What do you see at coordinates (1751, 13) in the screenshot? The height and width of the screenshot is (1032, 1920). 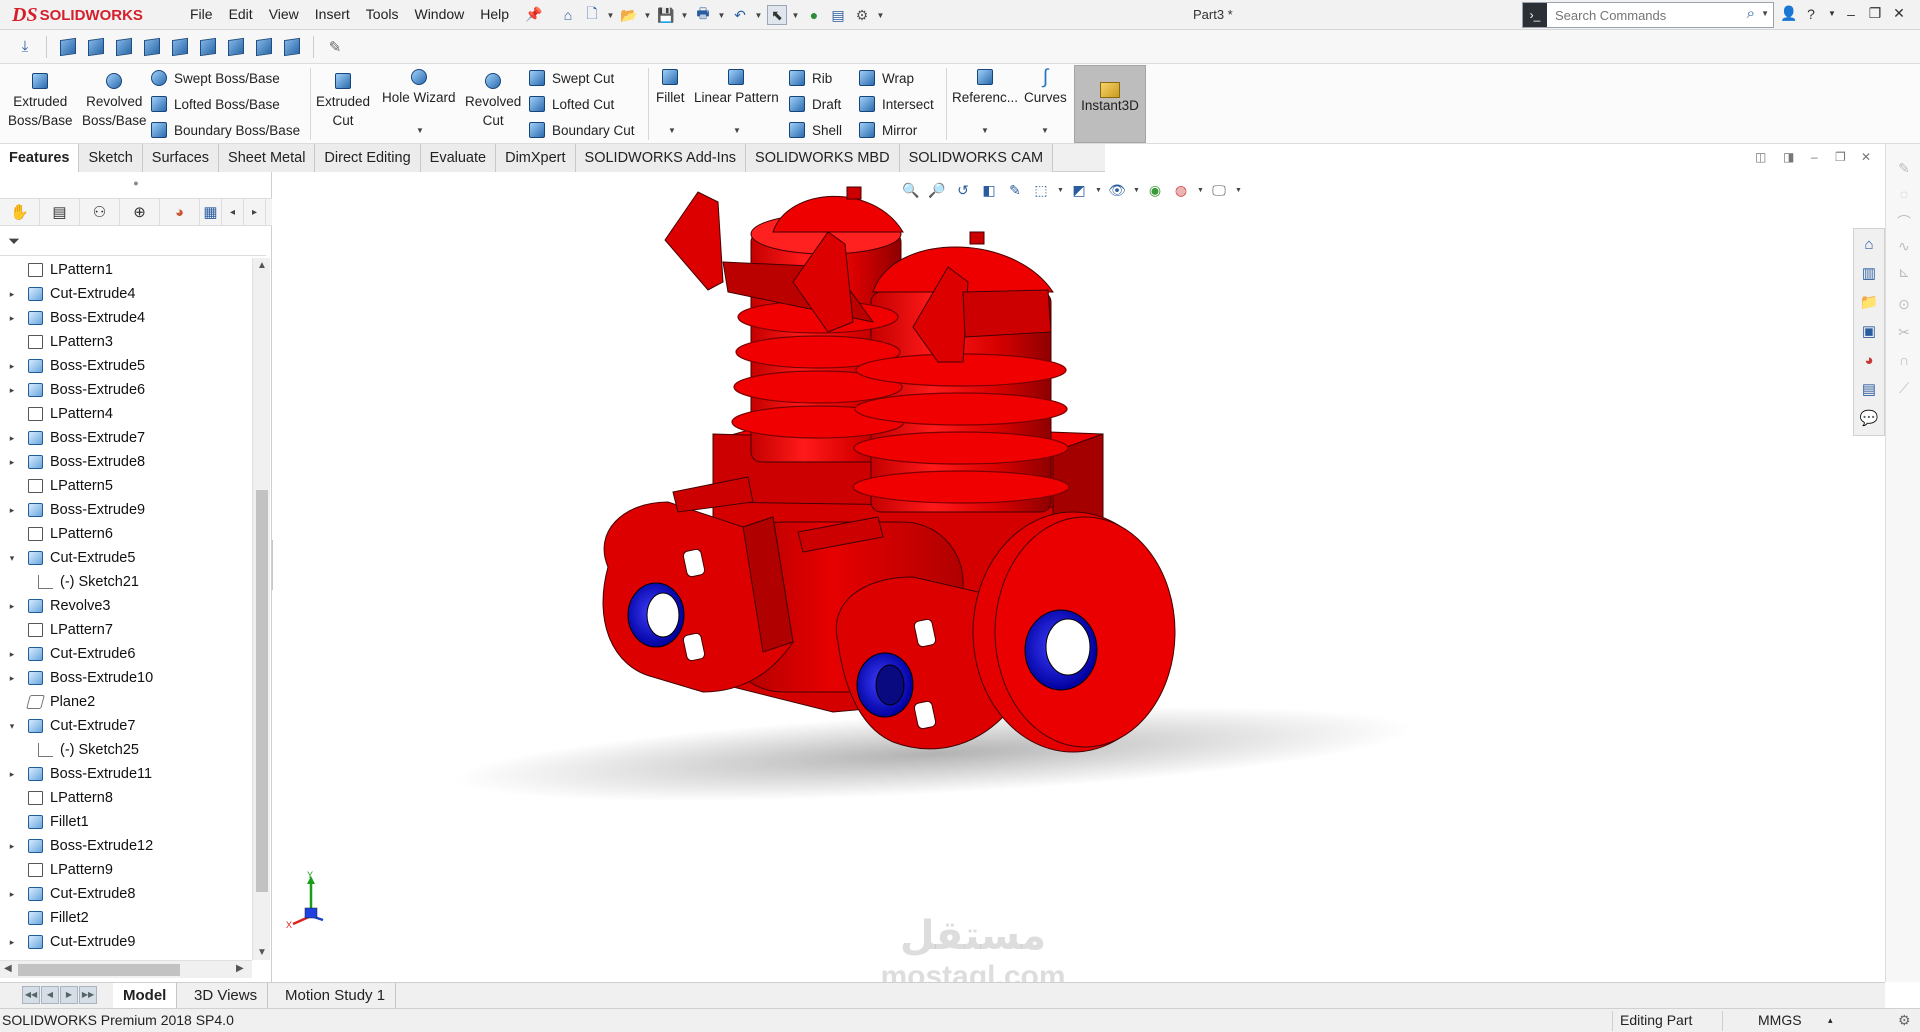 I see `search-icon: ⌕` at bounding box center [1751, 13].